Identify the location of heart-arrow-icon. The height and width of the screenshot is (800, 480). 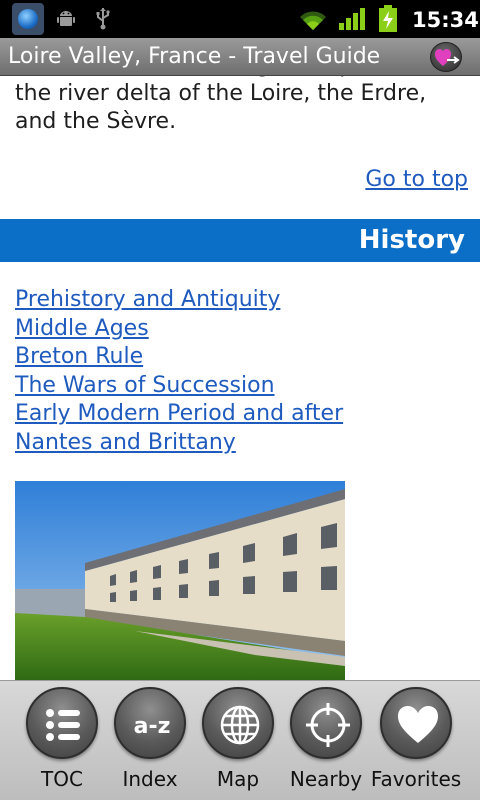
(447, 57).